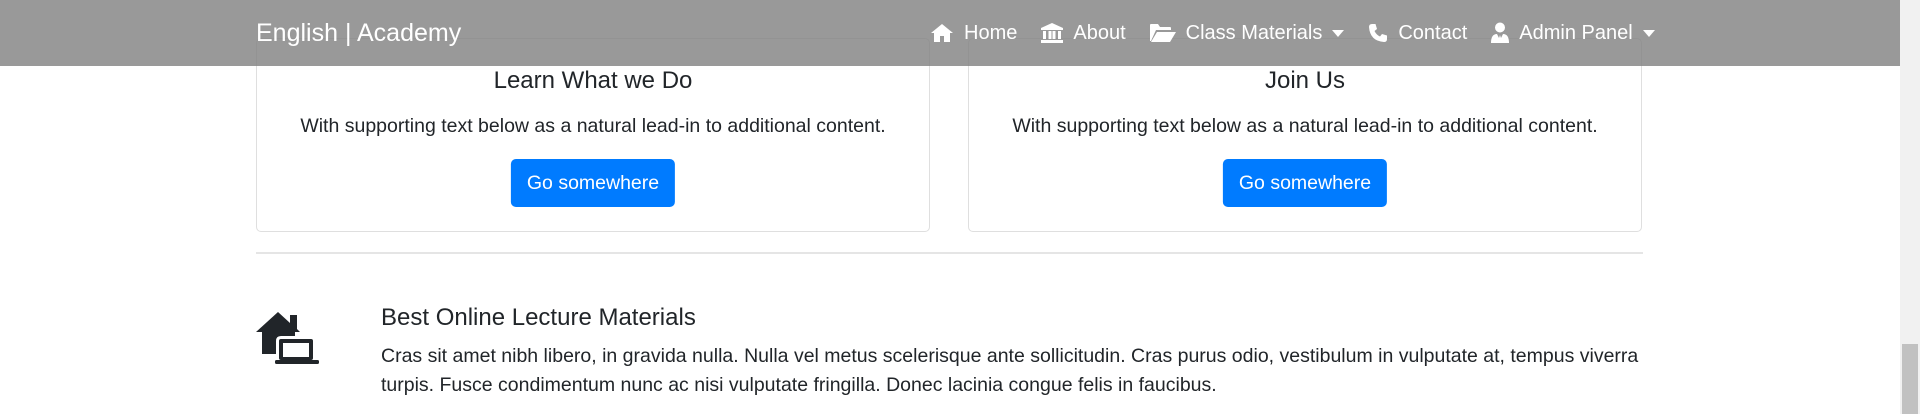  What do you see at coordinates (593, 80) in the screenshot?
I see `card-title: Learn What we Do` at bounding box center [593, 80].